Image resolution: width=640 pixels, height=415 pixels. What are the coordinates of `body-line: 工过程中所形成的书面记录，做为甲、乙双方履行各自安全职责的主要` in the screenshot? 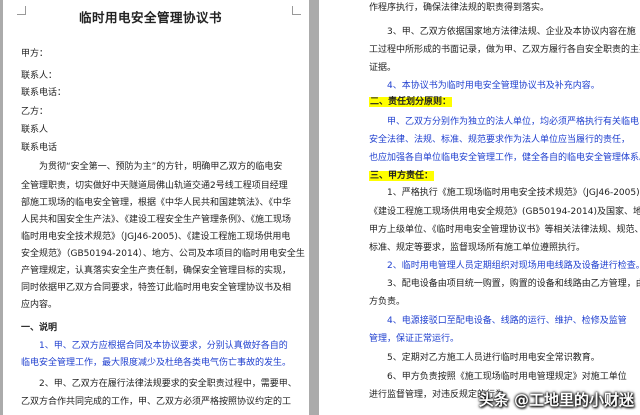 It's located at (504, 50).